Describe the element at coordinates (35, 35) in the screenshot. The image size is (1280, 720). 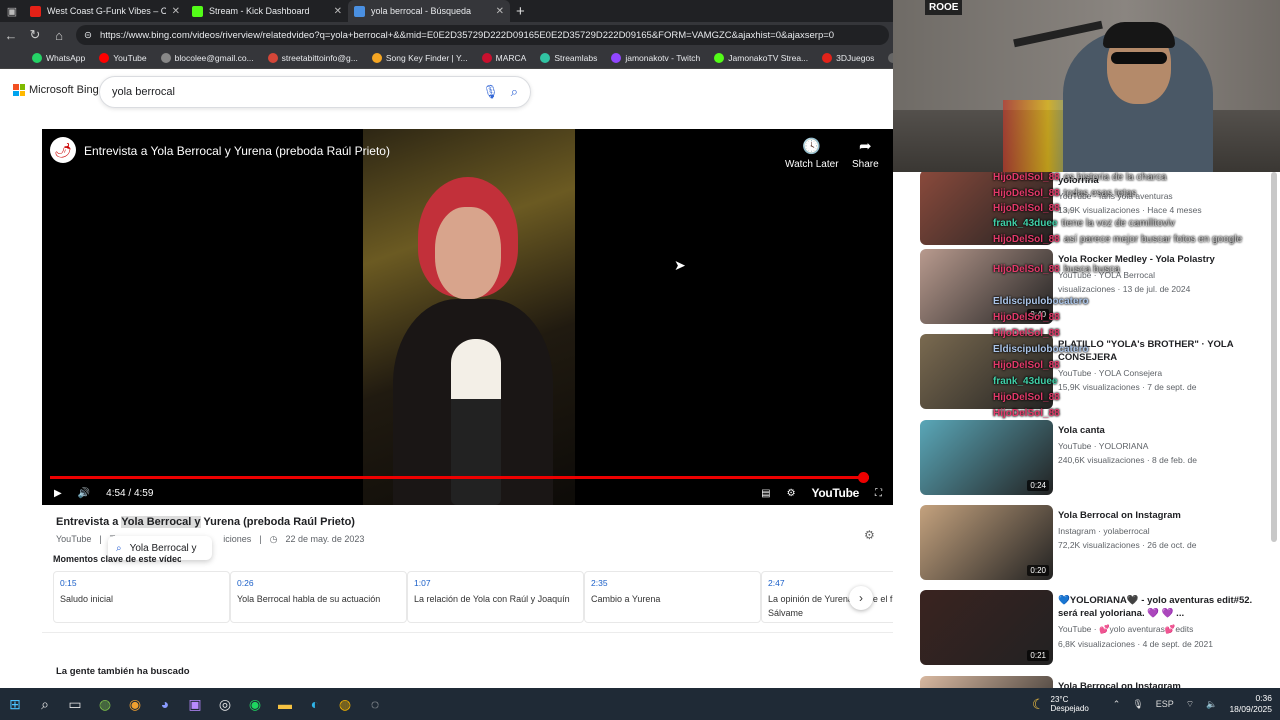
I see `reload-icon: ↻` at that location.